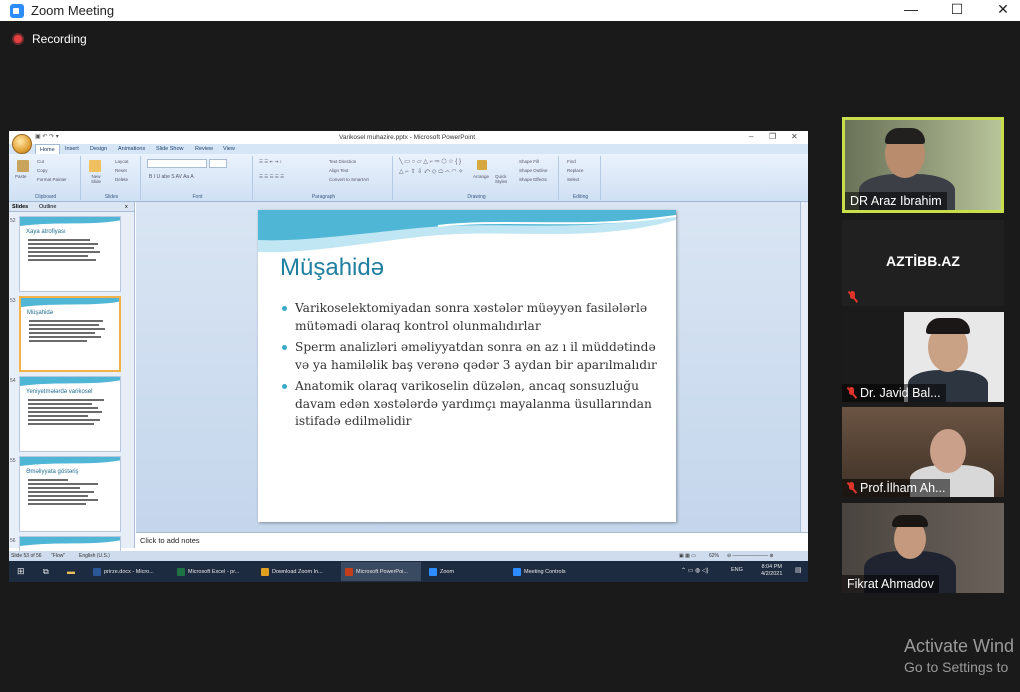 Image resolution: width=1020 pixels, height=692 pixels. I want to click on tray-icons: ⌃ ▭ ◍ ◁), so click(695, 570).